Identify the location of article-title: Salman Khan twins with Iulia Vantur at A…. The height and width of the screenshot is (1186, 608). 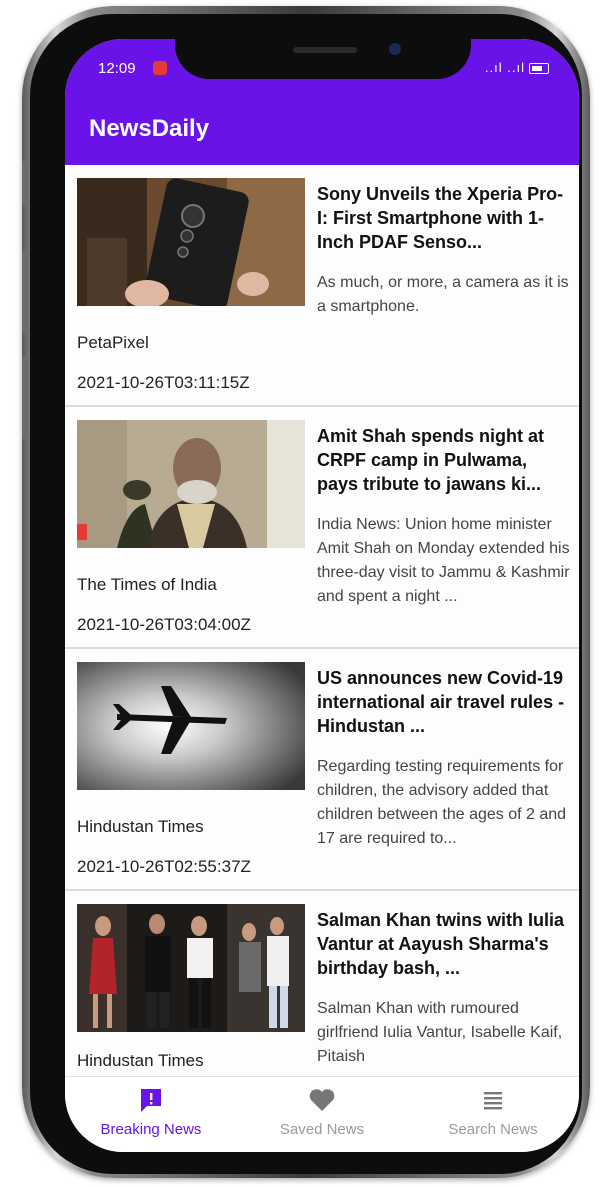
(444, 944).